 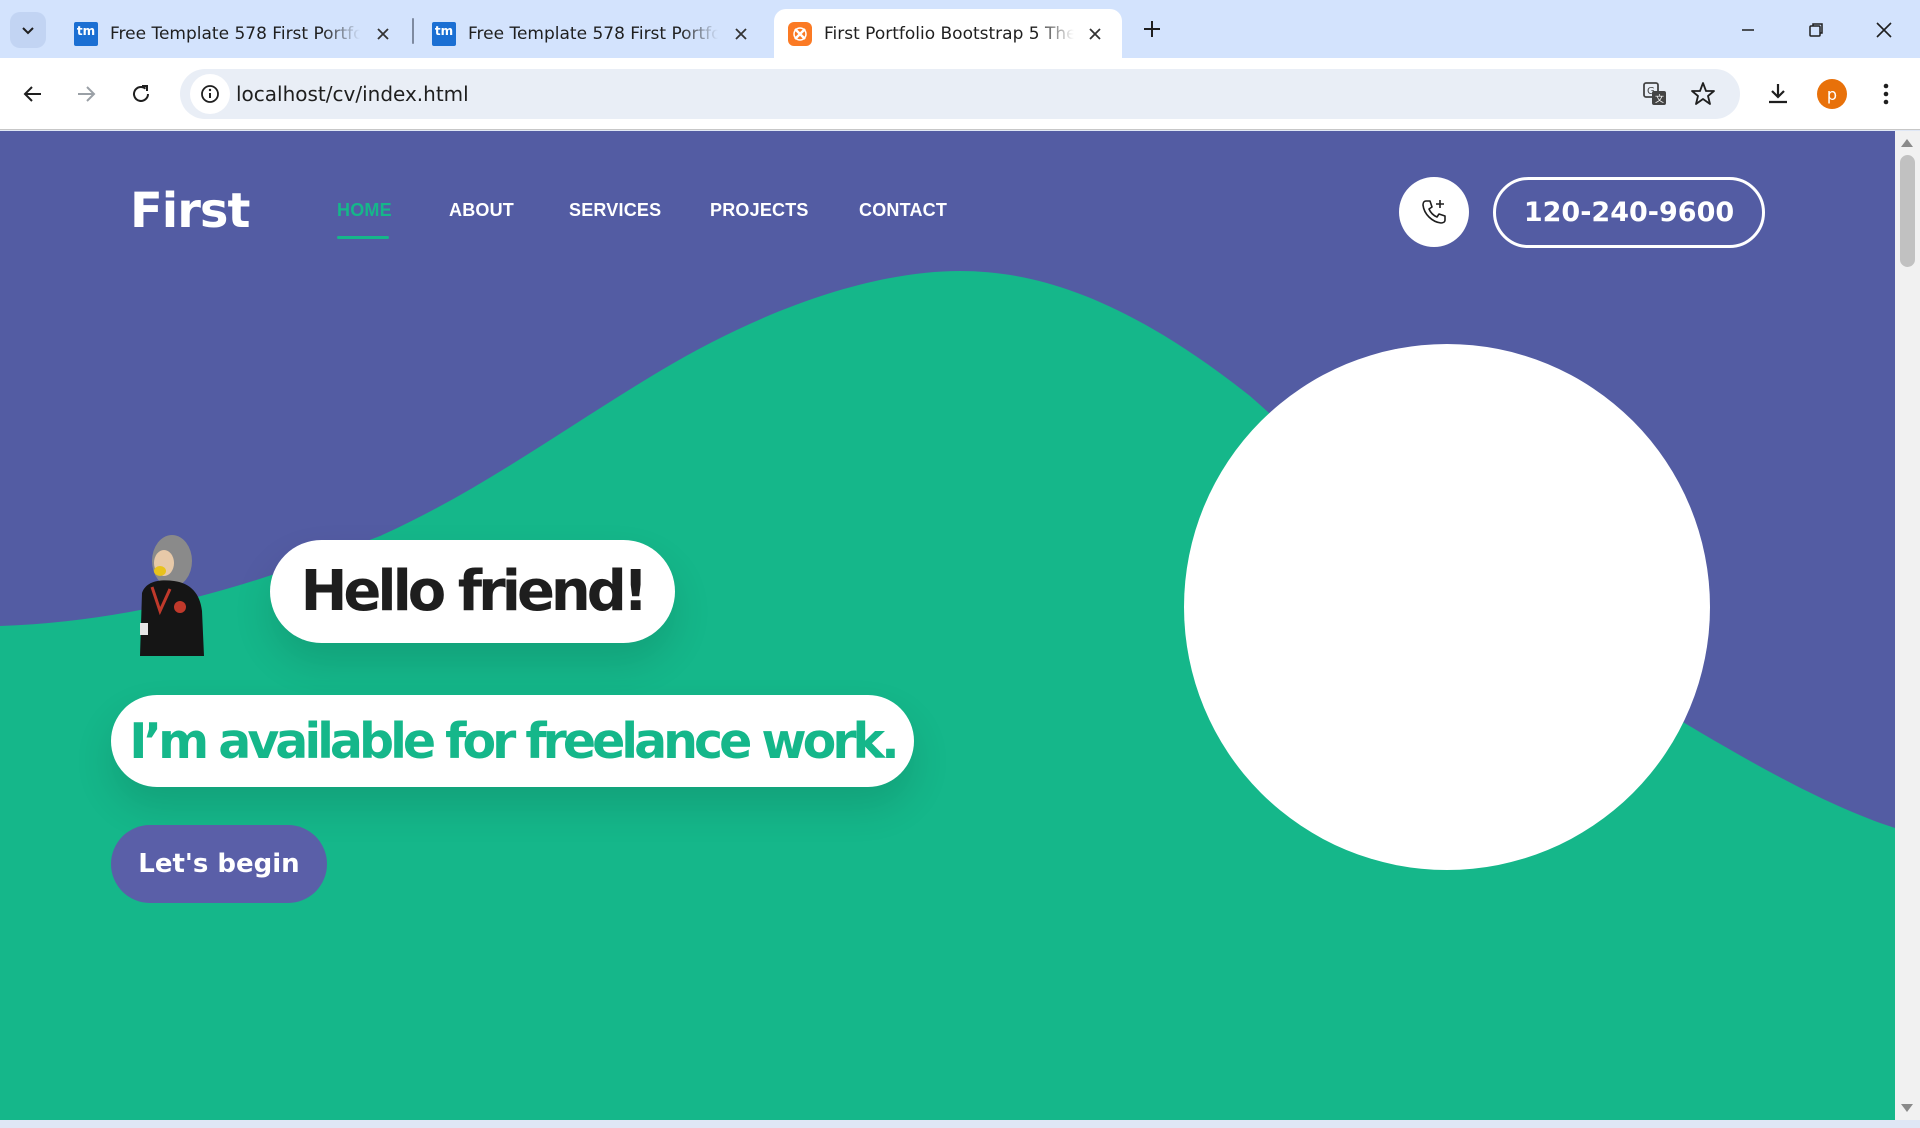 What do you see at coordinates (364, 210) in the screenshot?
I see `nav-home: HOME` at bounding box center [364, 210].